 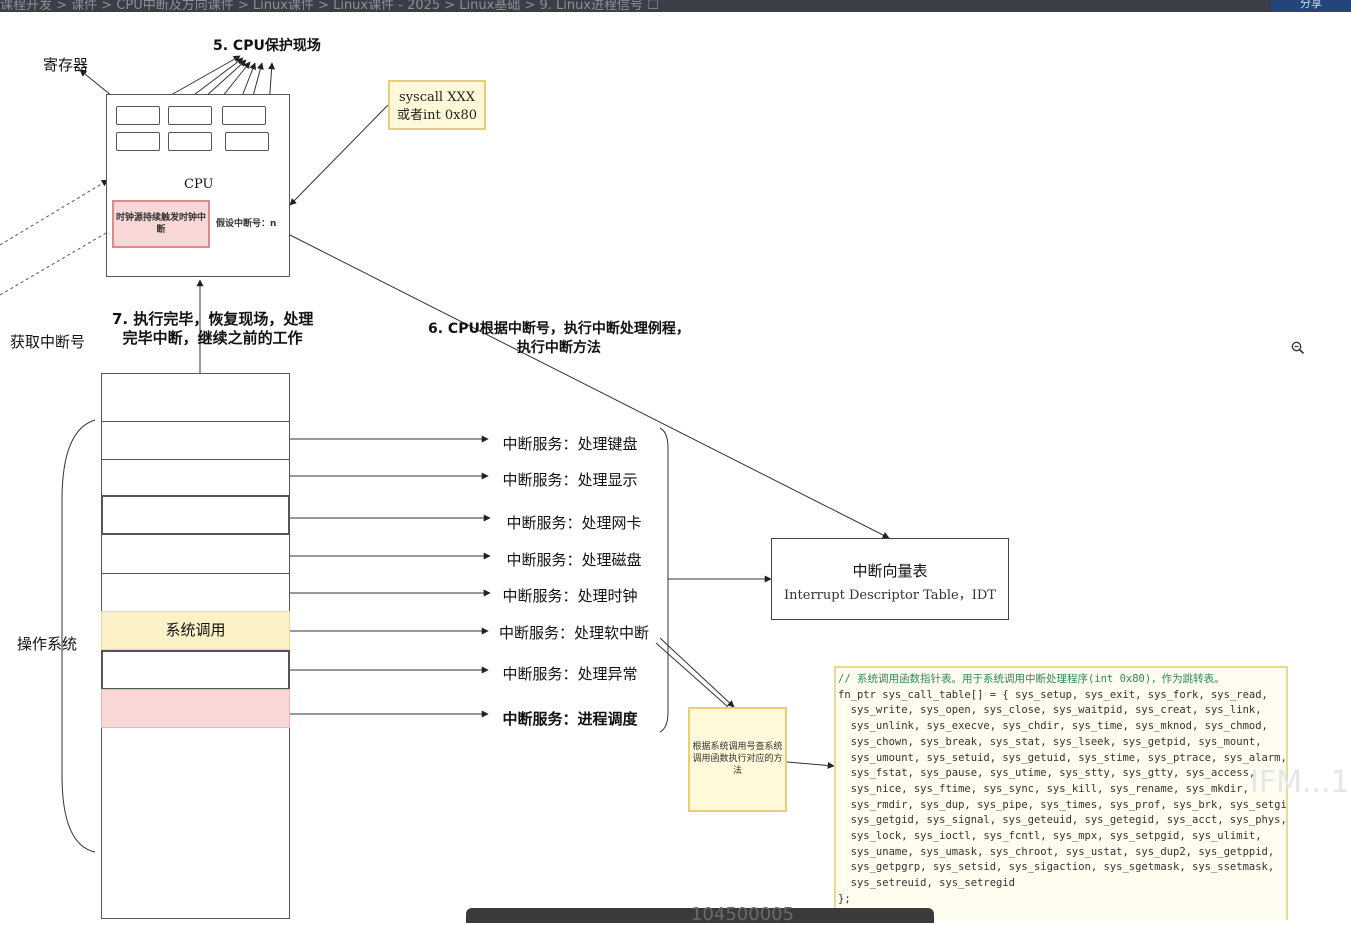 What do you see at coordinates (66, 65) in the screenshot?
I see `register-label: 寄存器` at bounding box center [66, 65].